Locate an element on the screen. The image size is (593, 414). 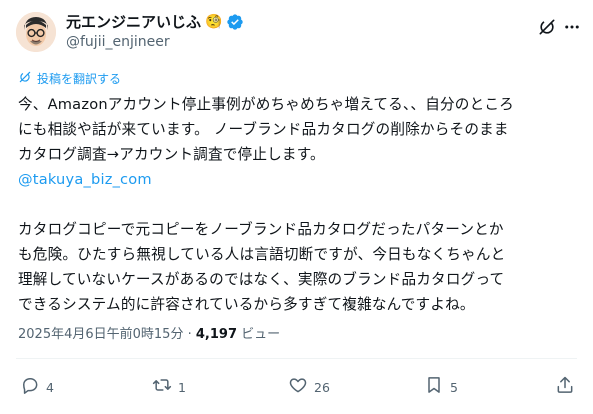
translate-post-link: 投稿を翻訳する is located at coordinates (69, 79).